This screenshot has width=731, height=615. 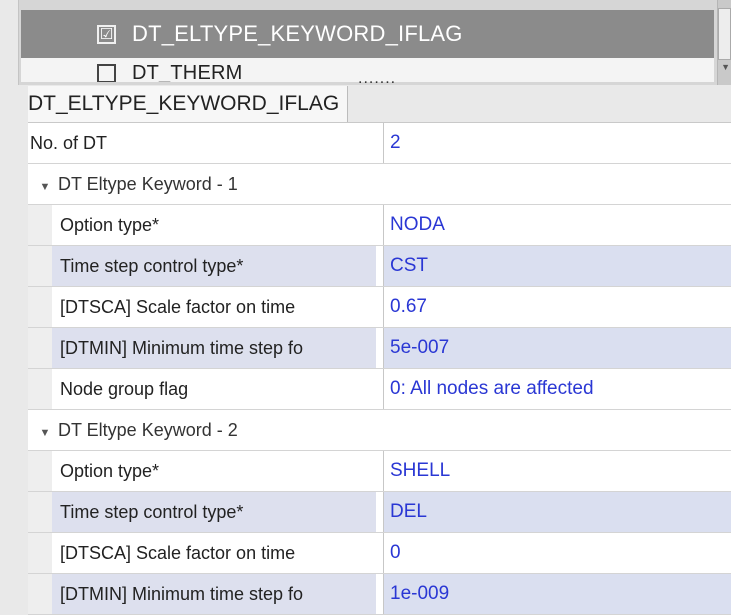 What do you see at coordinates (557, 594) in the screenshot?
I see `property-value-field: 1e-009` at bounding box center [557, 594].